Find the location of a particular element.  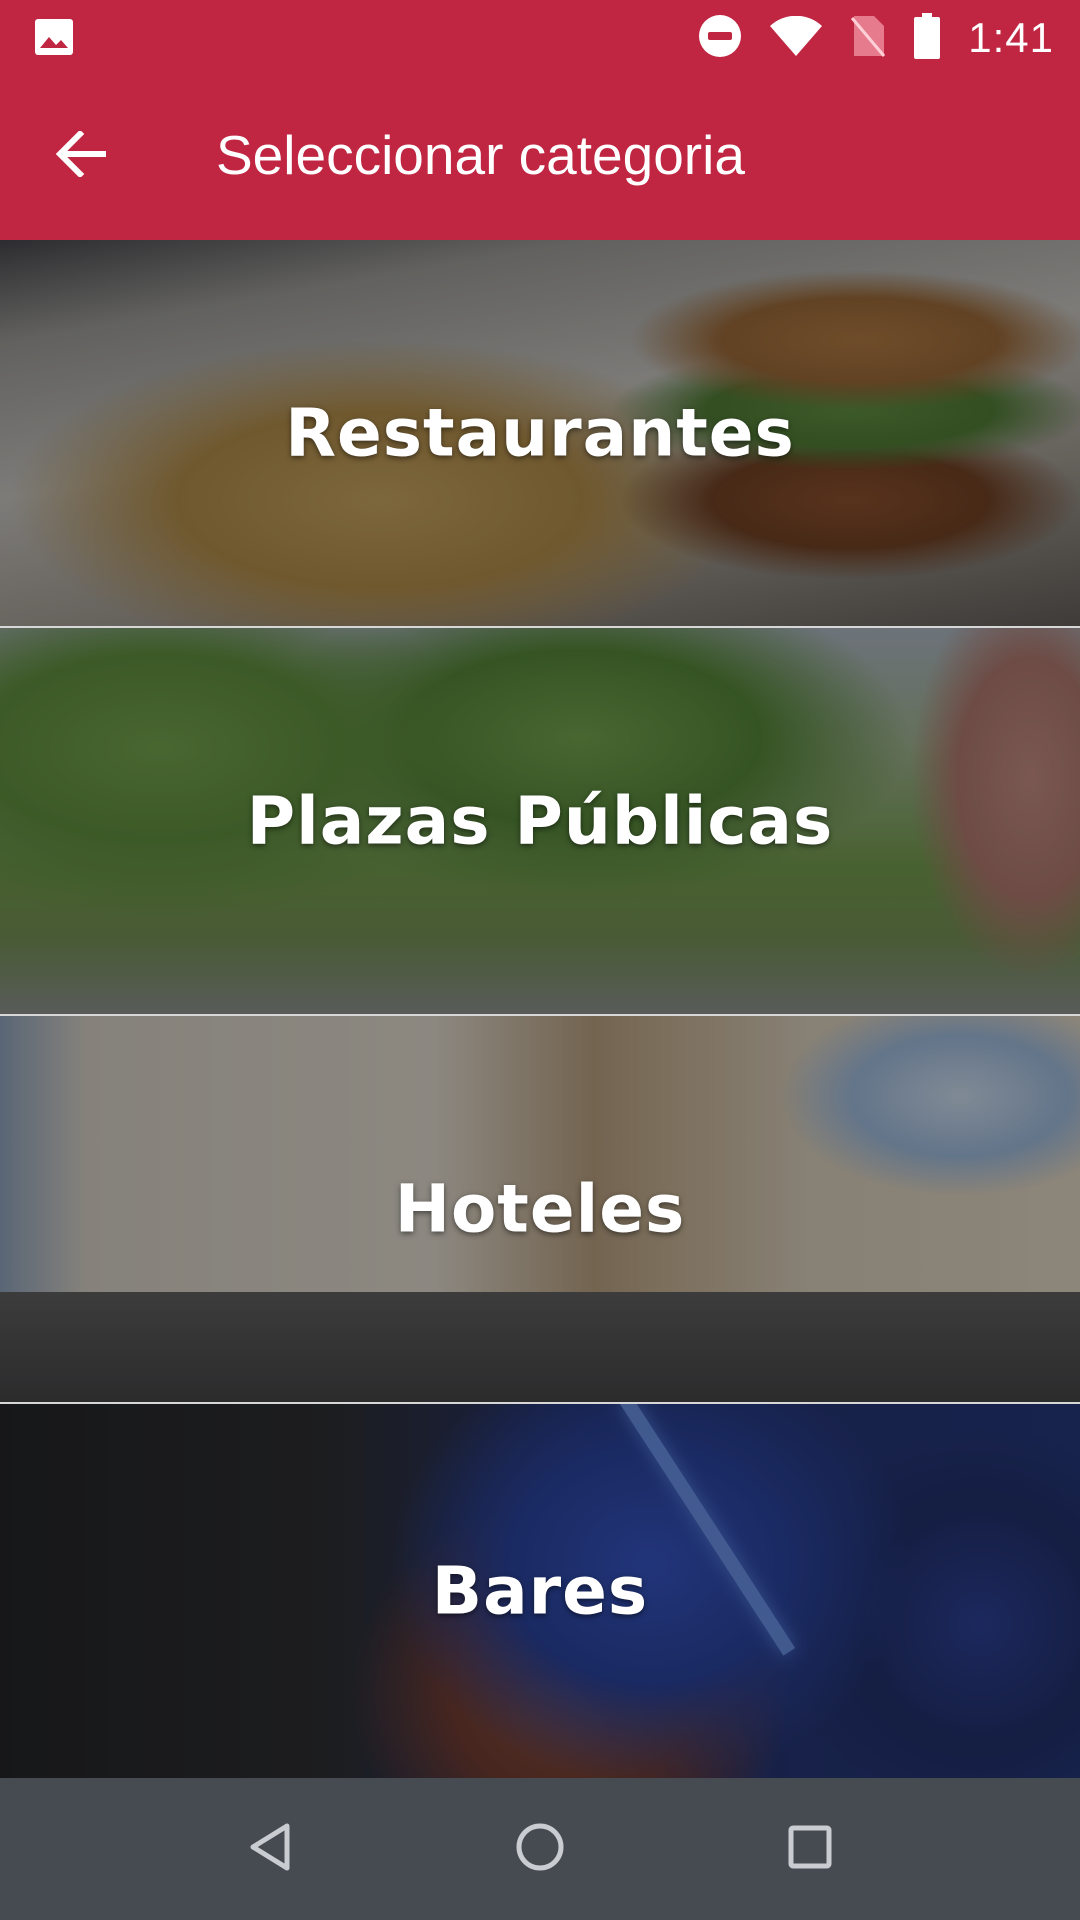

nav-recents-button is located at coordinates (810, 1849).